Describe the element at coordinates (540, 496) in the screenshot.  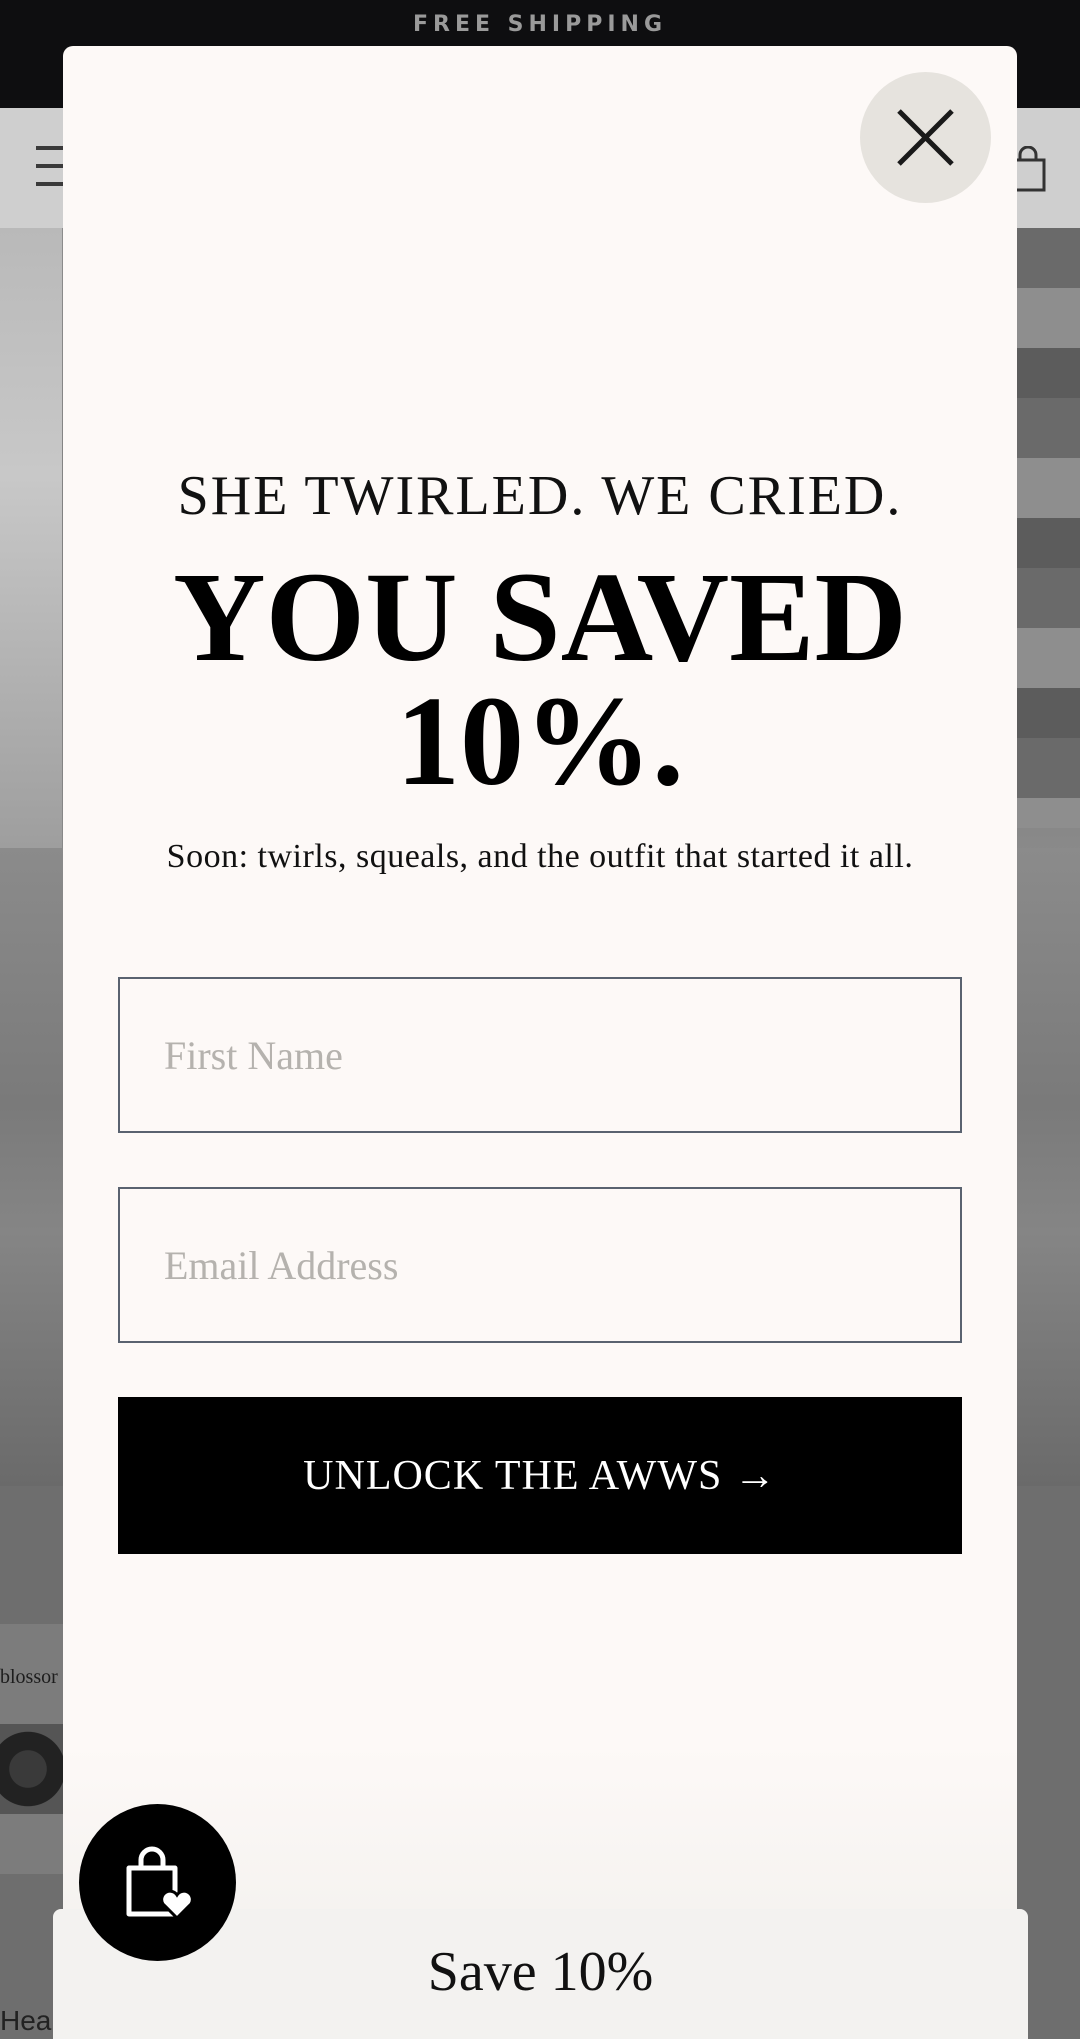
I see `popup-eyebrow: SHE TWIRLED. WE CRIED.` at that location.